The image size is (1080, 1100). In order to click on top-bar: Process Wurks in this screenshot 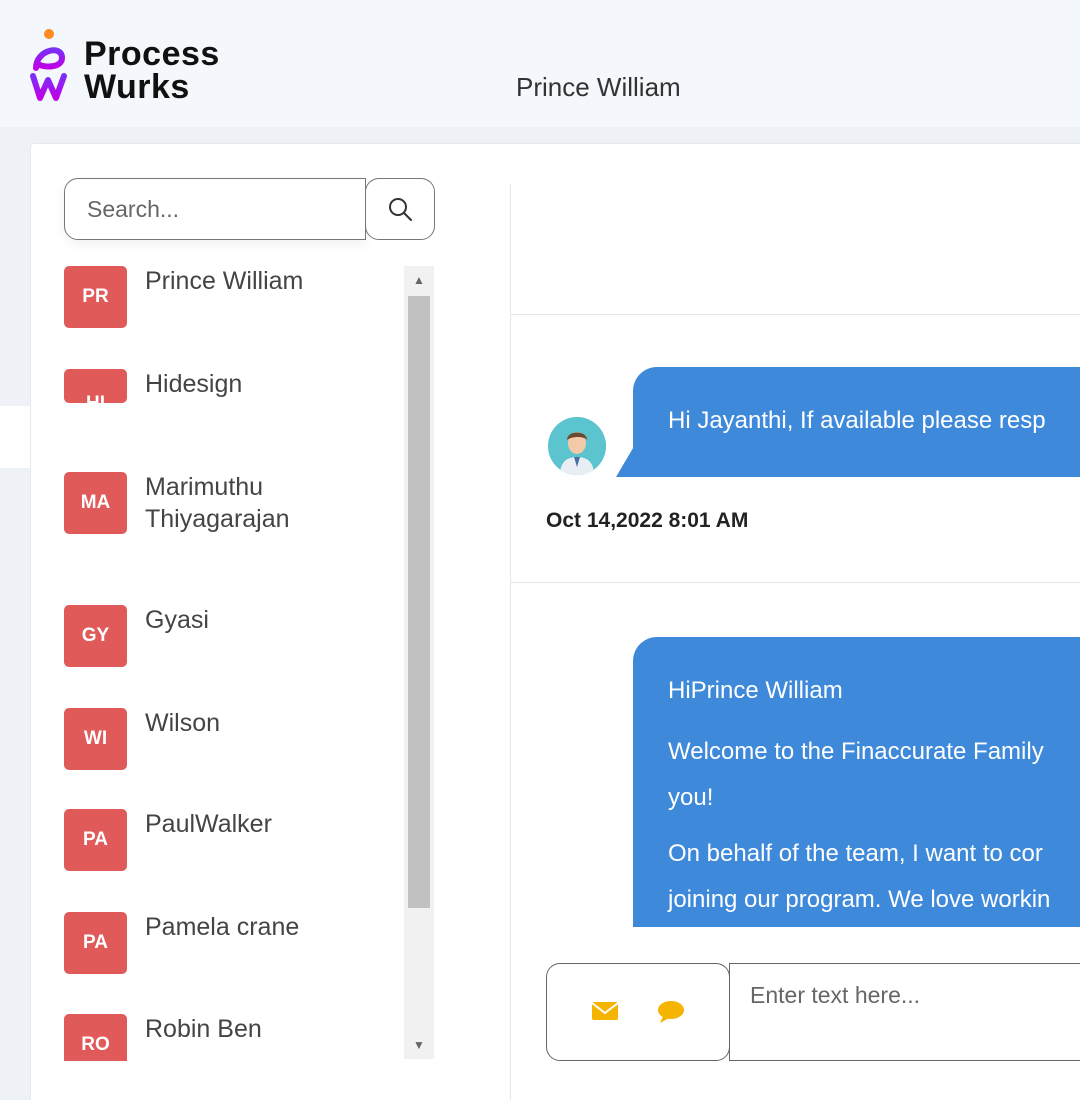, I will do `click(540, 63)`.